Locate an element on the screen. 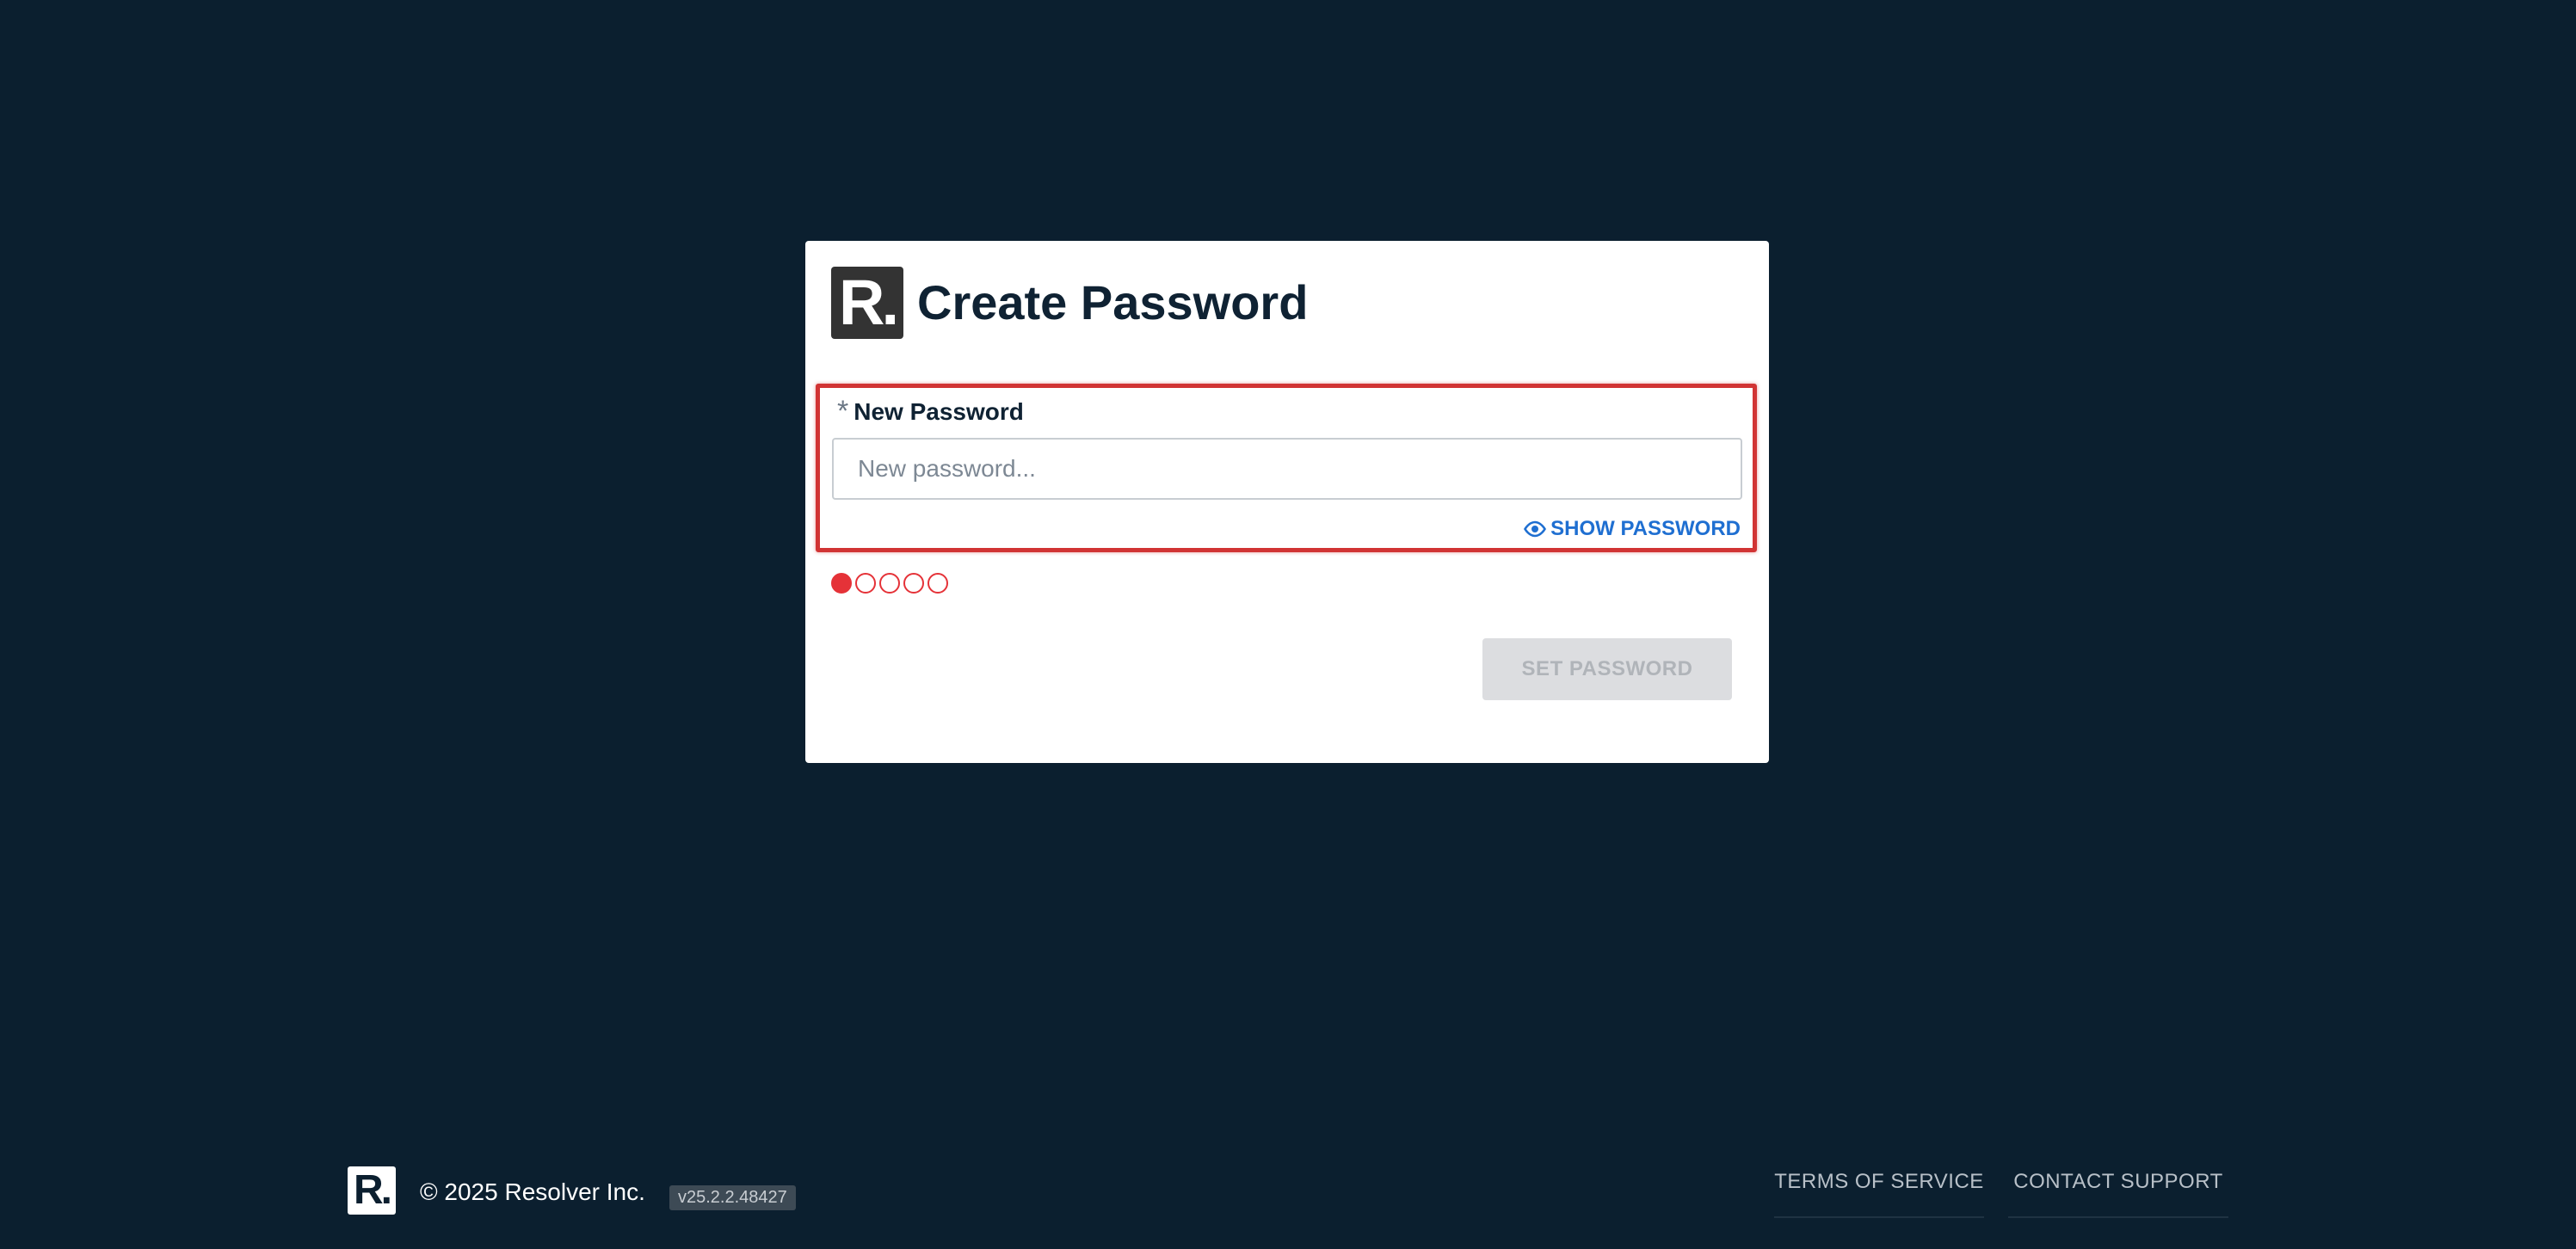 Image resolution: width=2576 pixels, height=1249 pixels. page-title: Create Password is located at coordinates (1113, 302).